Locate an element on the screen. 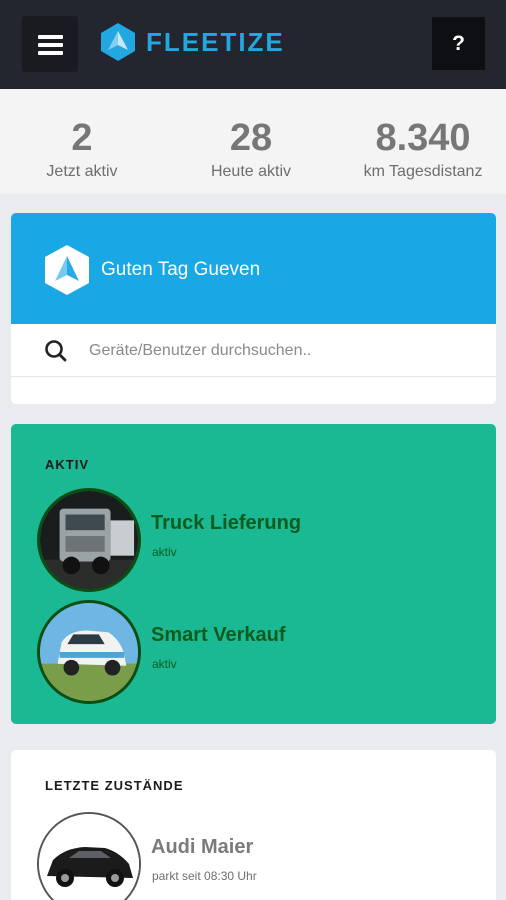  section-title: AKTIV is located at coordinates (67, 464).